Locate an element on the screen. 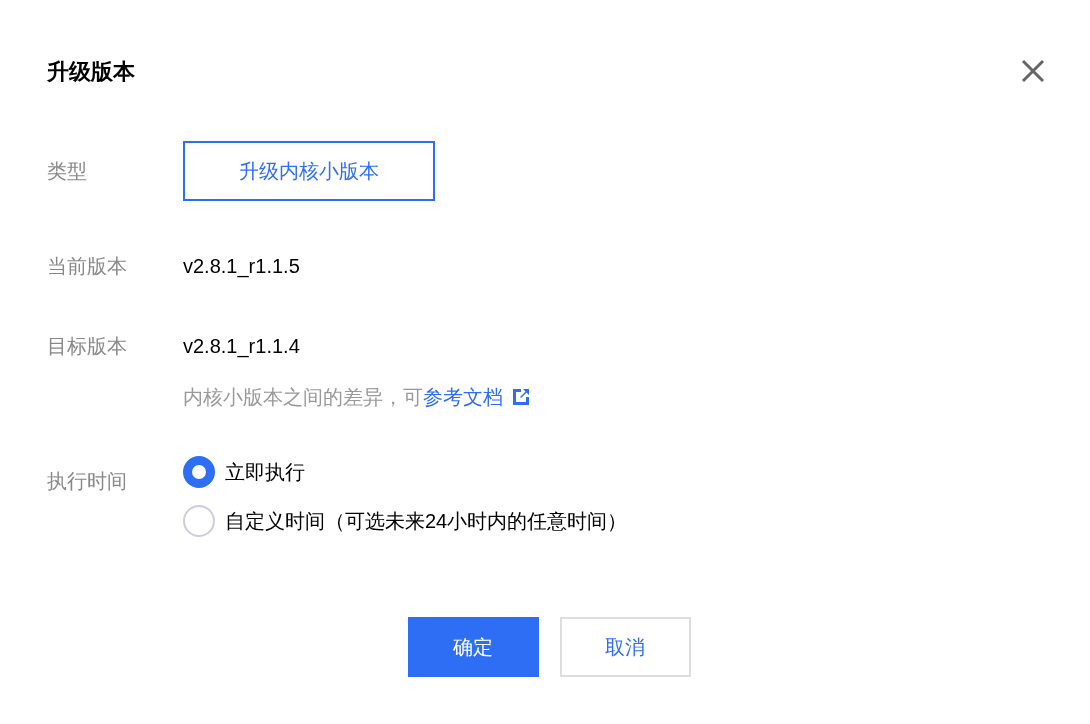 Image resolution: width=1090 pixels, height=724 pixels. radio-option: 立即执行 is located at coordinates (405, 472).